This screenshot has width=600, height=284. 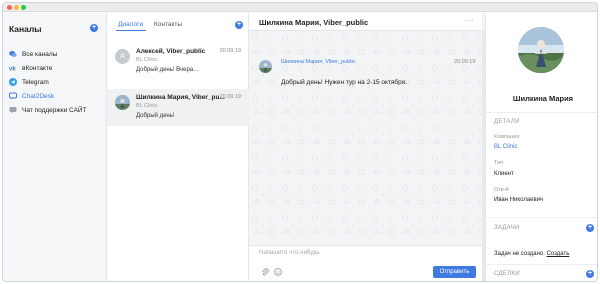 What do you see at coordinates (38, 96) in the screenshot?
I see `sidebar-item-label: Chat2Desk` at bounding box center [38, 96].